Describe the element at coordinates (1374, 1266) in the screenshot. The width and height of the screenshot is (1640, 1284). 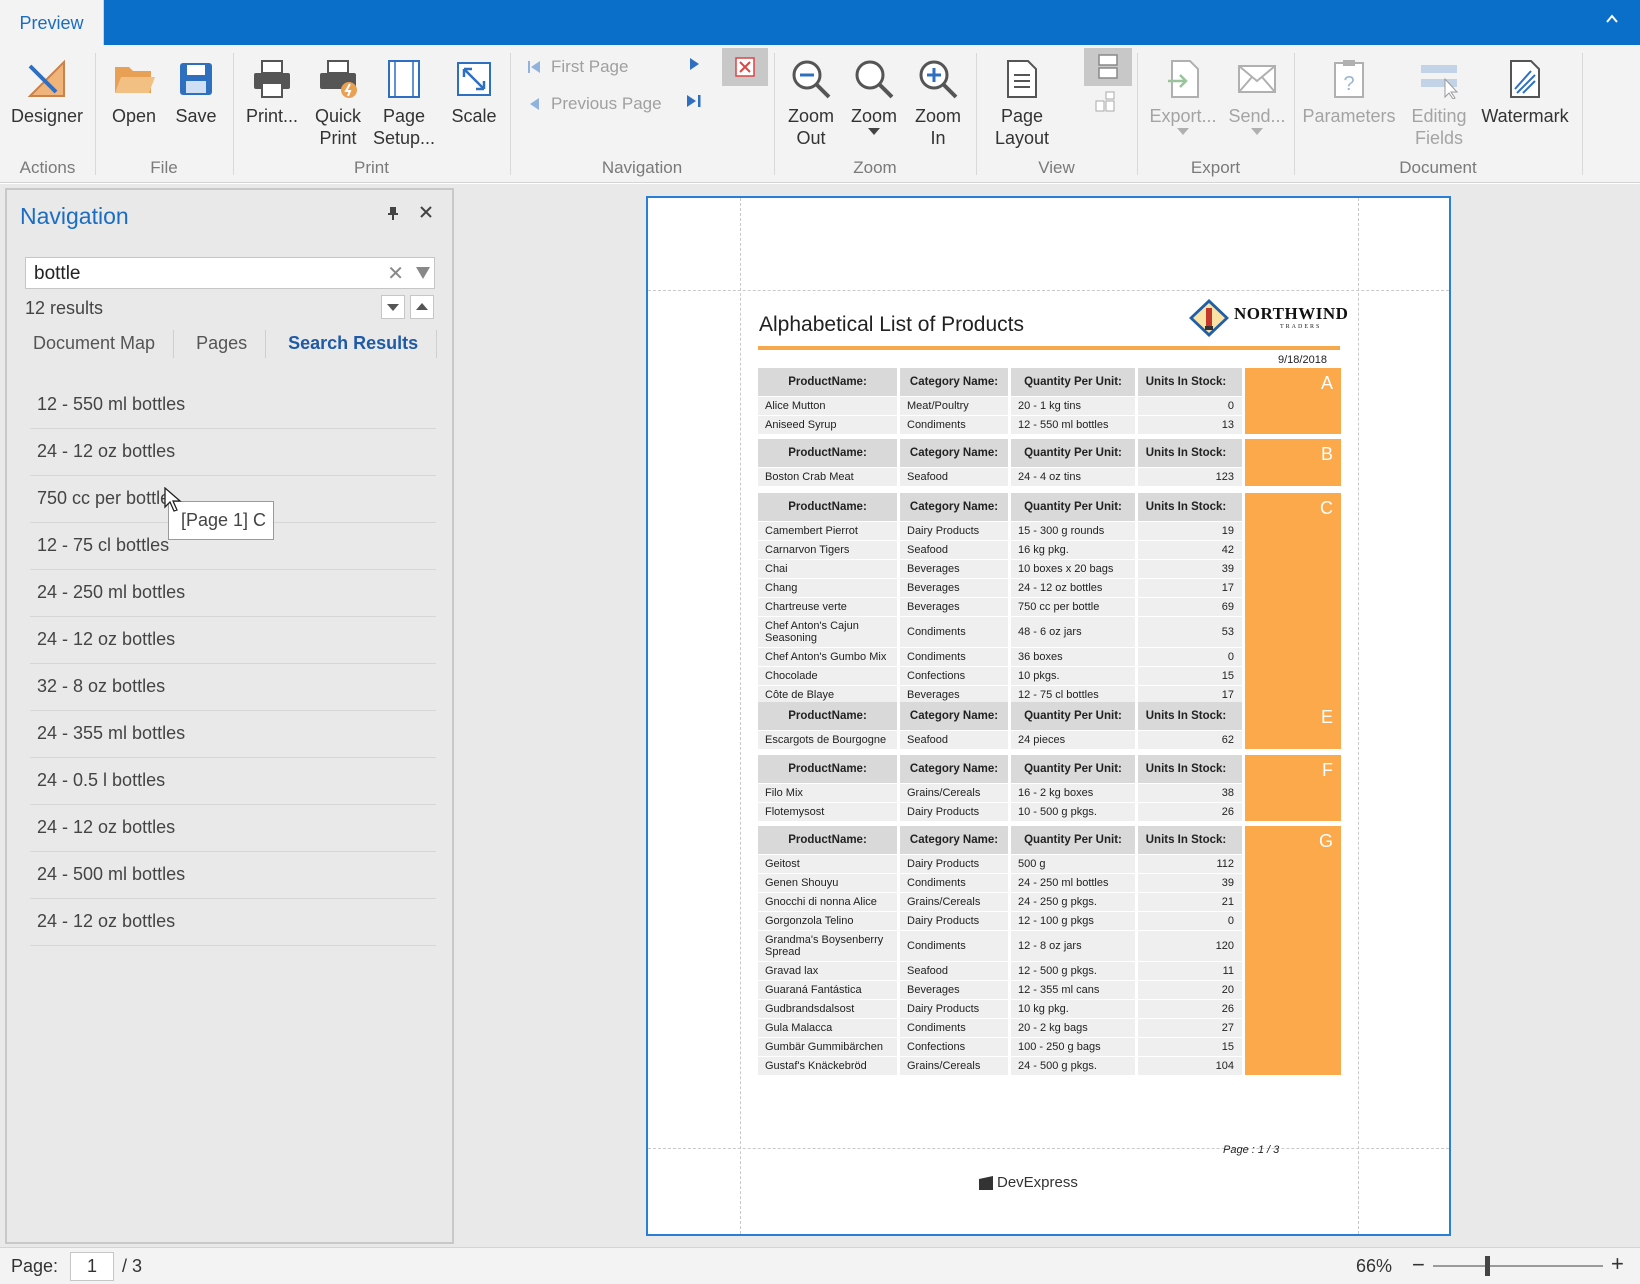
I see `zoom-level: 66%` at that location.